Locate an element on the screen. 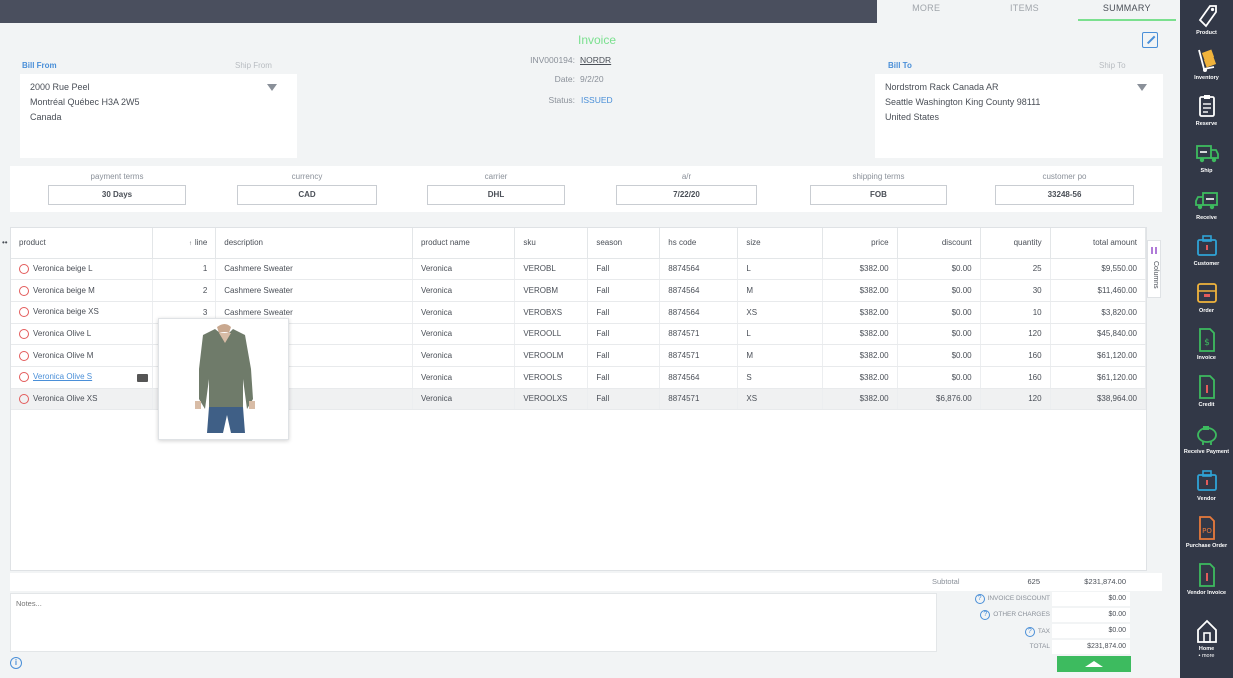  sidebar-item-product: Product is located at coordinates (1206, 19).